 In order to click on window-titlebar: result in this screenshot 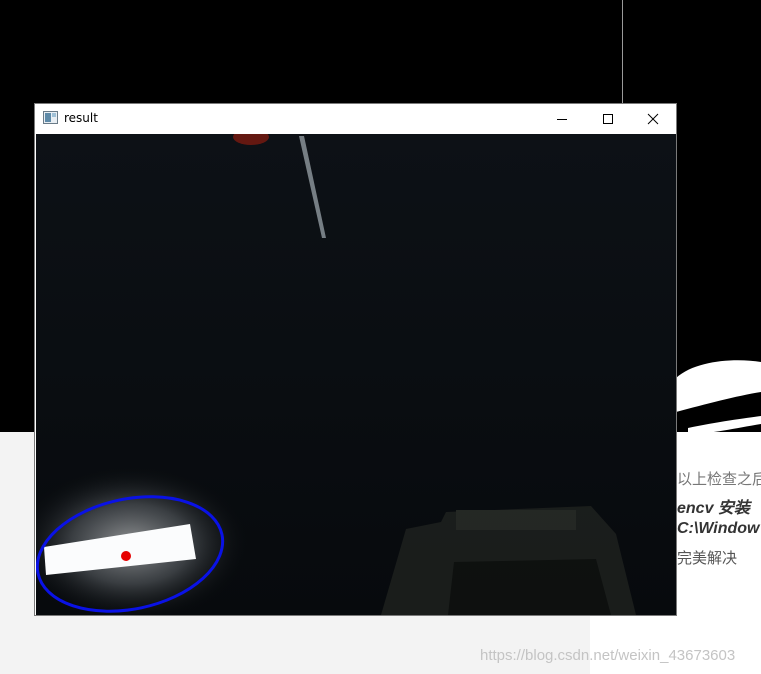, I will do `click(355, 119)`.